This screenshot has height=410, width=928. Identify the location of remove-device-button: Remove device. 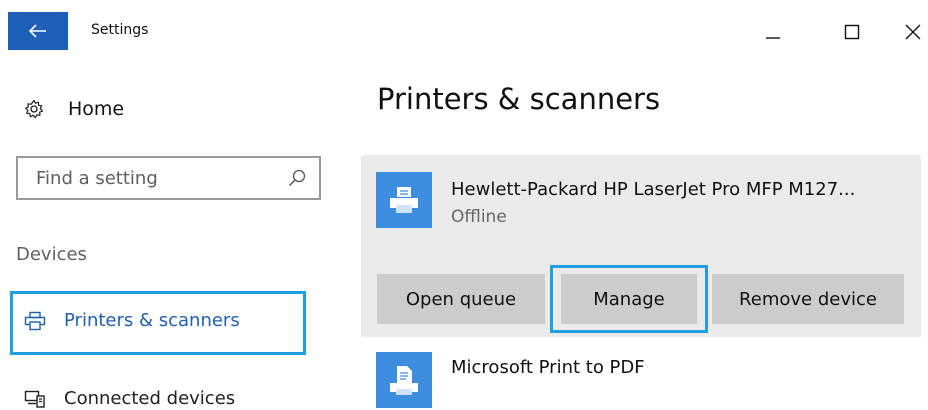
(808, 299).